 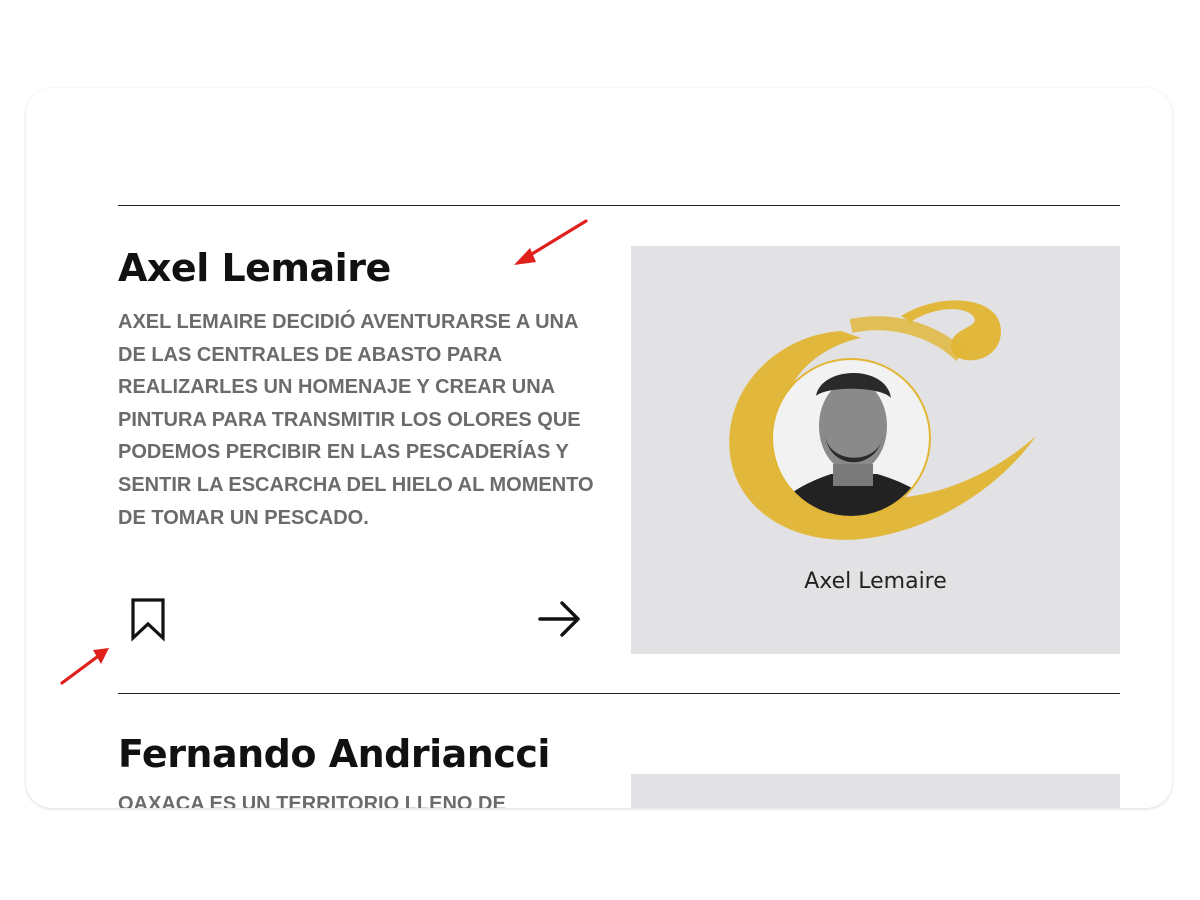 What do you see at coordinates (312, 800) in the screenshot?
I see `article-description: OAXACA ES UN TERRITORIO LLENO DE` at bounding box center [312, 800].